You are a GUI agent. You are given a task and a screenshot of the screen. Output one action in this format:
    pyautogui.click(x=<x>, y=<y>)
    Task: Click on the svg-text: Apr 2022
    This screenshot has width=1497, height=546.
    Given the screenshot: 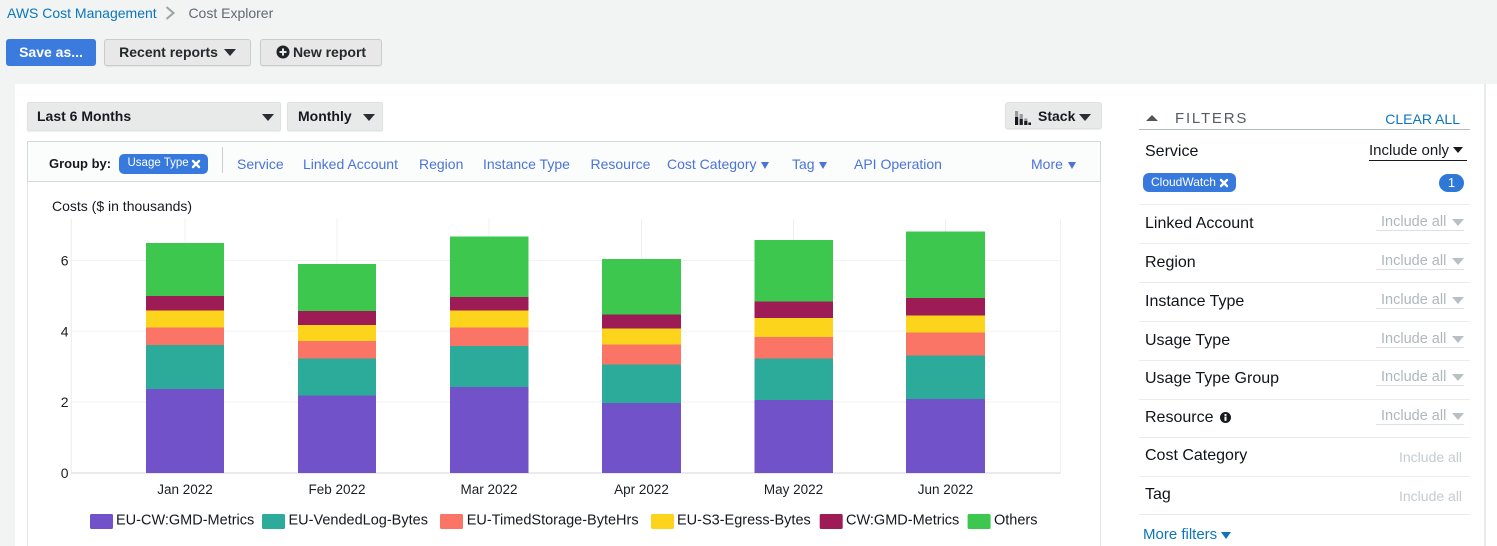 What is the action you would take?
    pyautogui.click(x=641, y=489)
    